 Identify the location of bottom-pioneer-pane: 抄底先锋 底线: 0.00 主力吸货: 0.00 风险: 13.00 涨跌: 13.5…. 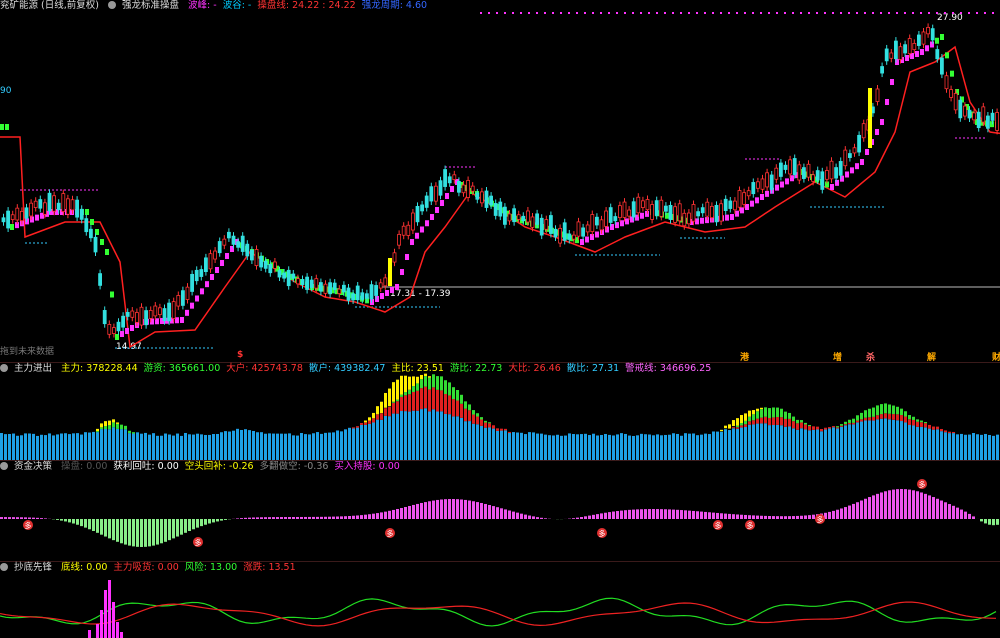
(500, 600).